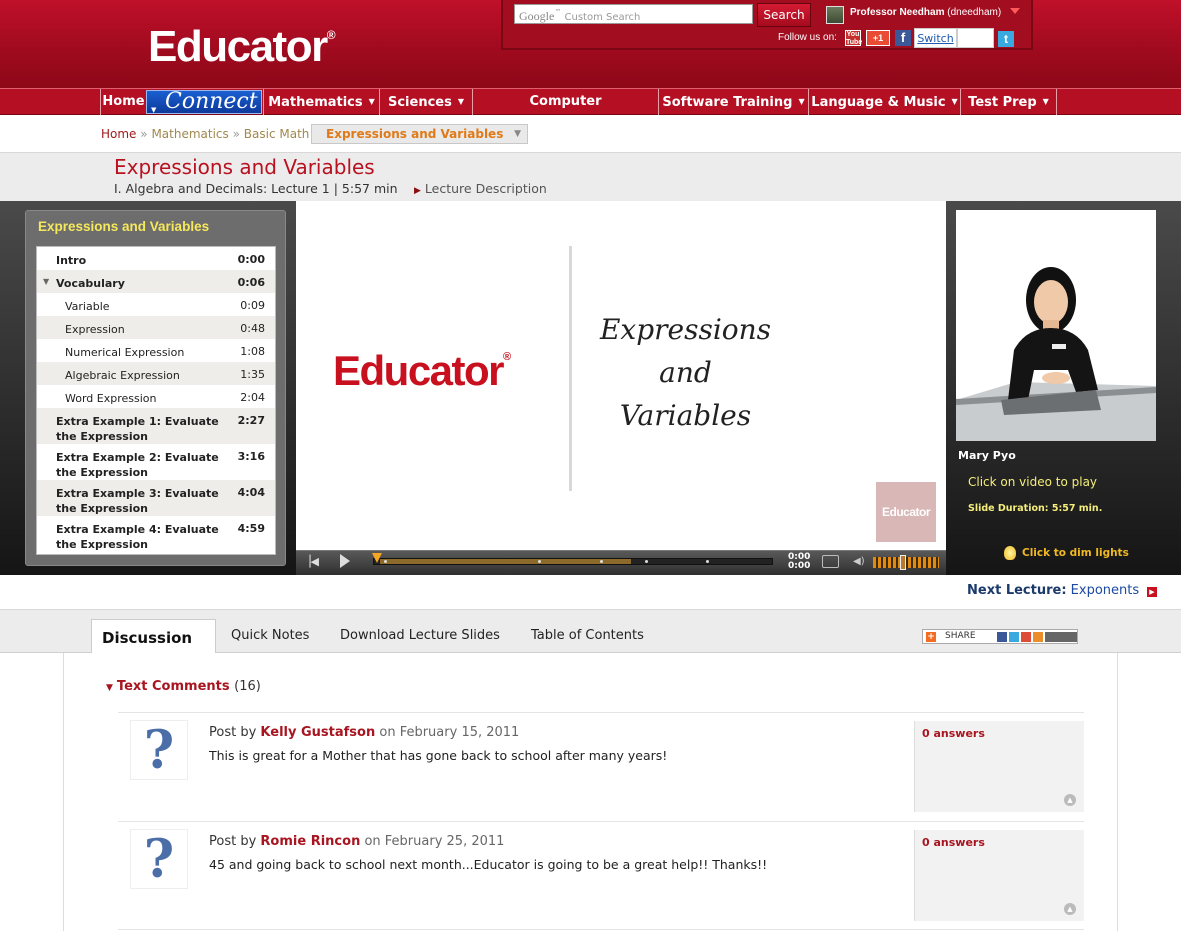 This screenshot has height=931, width=1181. I want to click on breadcrumb-lecture-select: Expressions and Variables ▼, so click(419, 134).